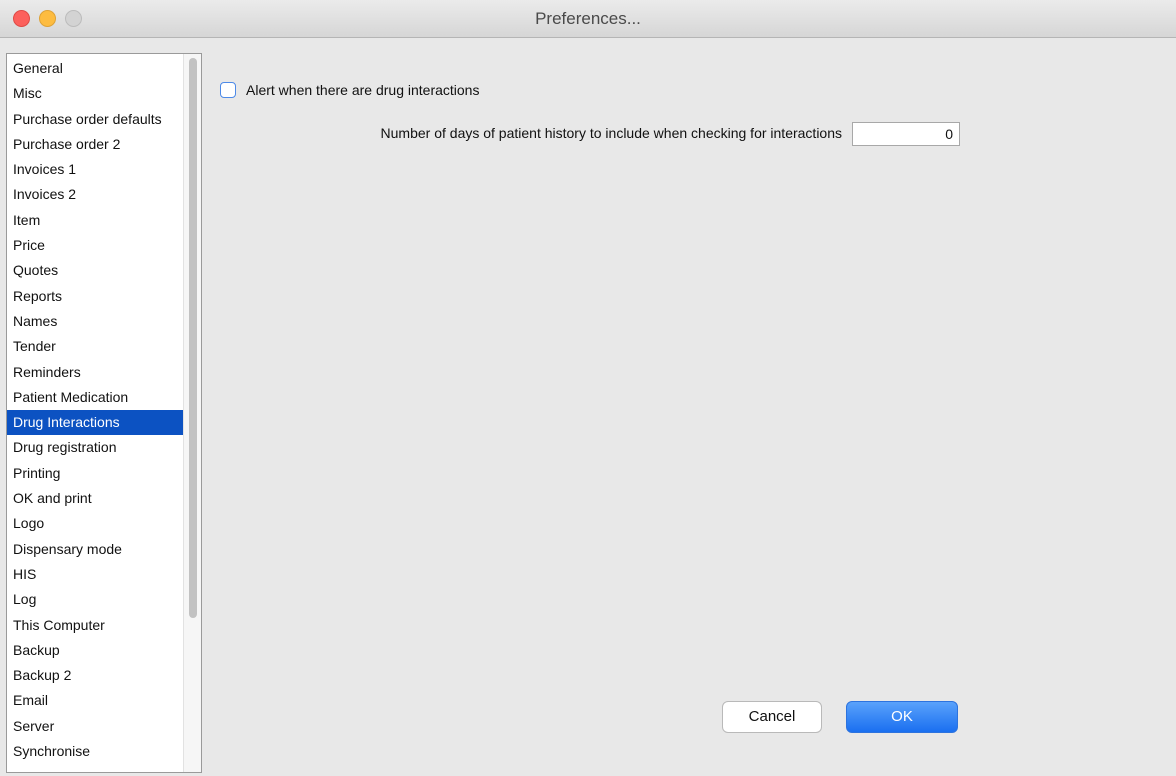 The height and width of the screenshot is (776, 1176). I want to click on sidebar-item-printing: Printing, so click(95, 473).